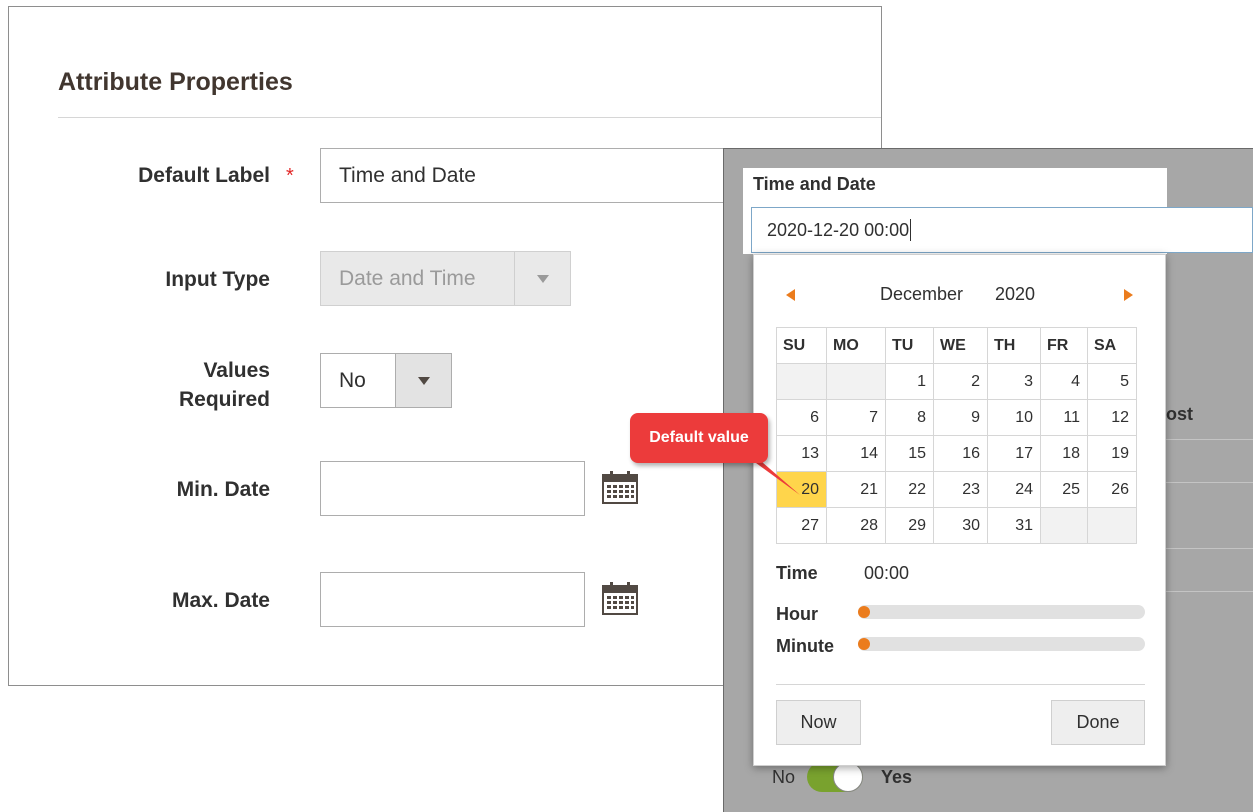  What do you see at coordinates (1064, 417) in the screenshot?
I see `calendar-day: 11` at bounding box center [1064, 417].